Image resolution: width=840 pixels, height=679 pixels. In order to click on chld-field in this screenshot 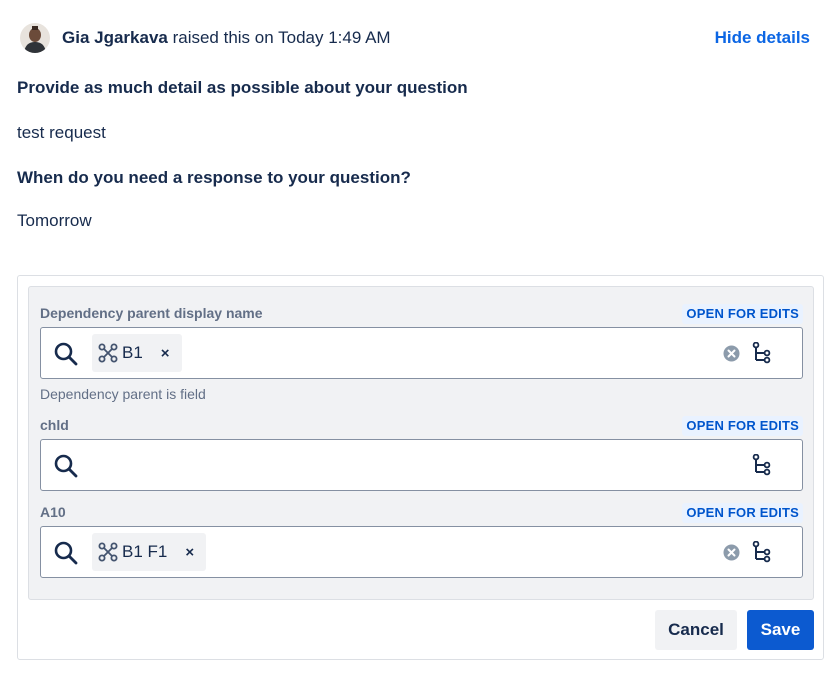, I will do `click(421, 465)`.